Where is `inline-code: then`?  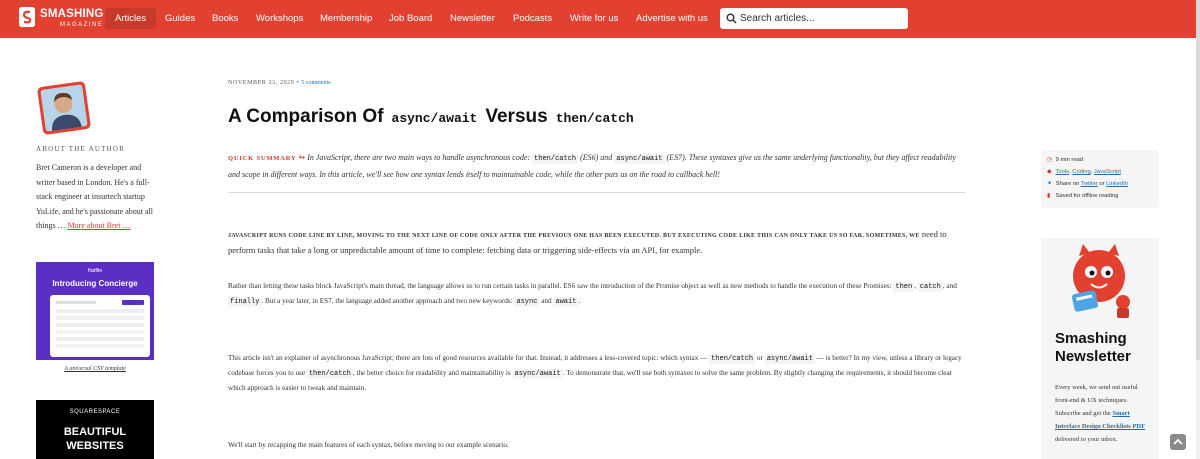
inline-code: then is located at coordinates (904, 287).